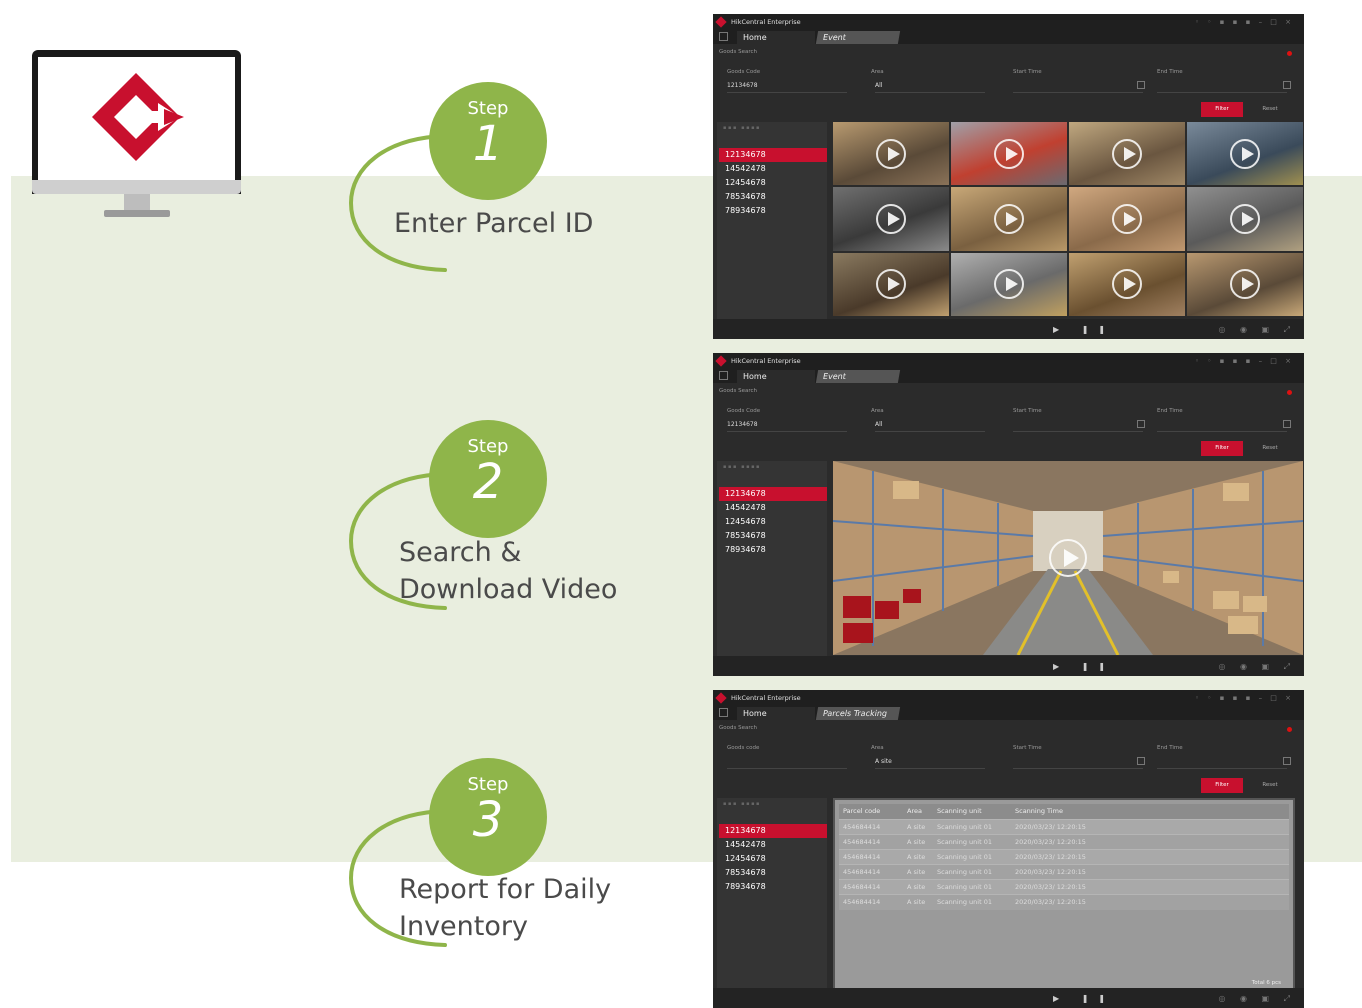 This screenshot has width=1362, height=1008. Describe the element at coordinates (1039, 811) in the screenshot. I see `column-header: Scanning Time` at that location.